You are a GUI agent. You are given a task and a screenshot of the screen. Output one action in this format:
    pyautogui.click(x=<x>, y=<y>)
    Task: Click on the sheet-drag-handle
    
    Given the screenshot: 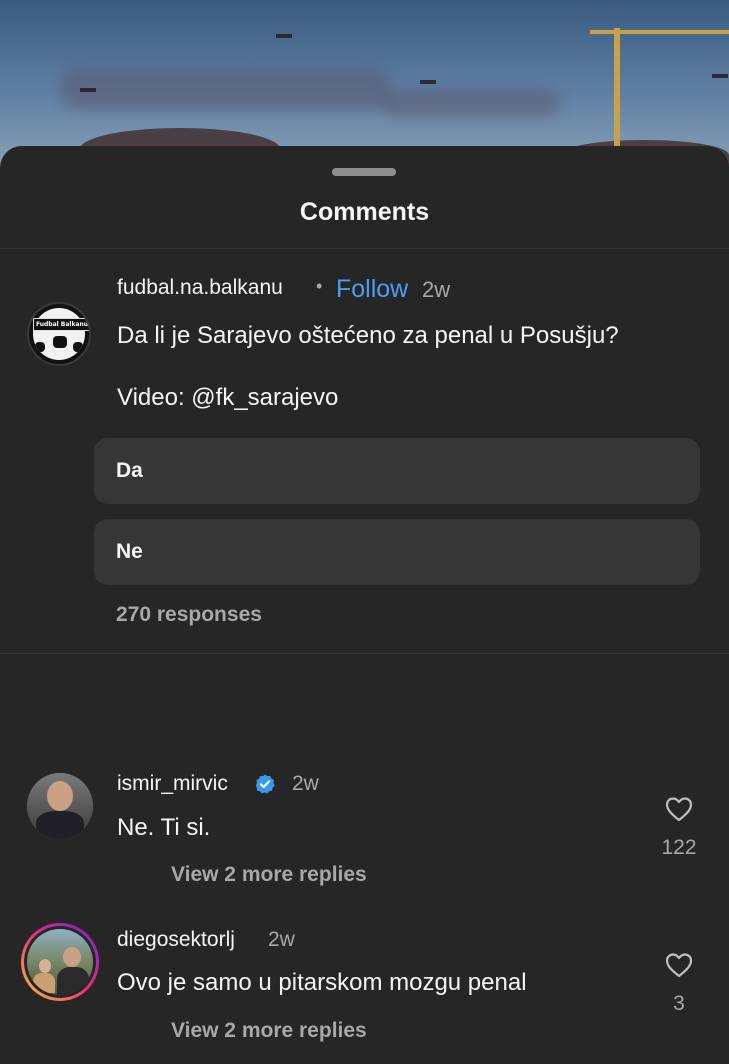 What is the action you would take?
    pyautogui.click(x=364, y=172)
    